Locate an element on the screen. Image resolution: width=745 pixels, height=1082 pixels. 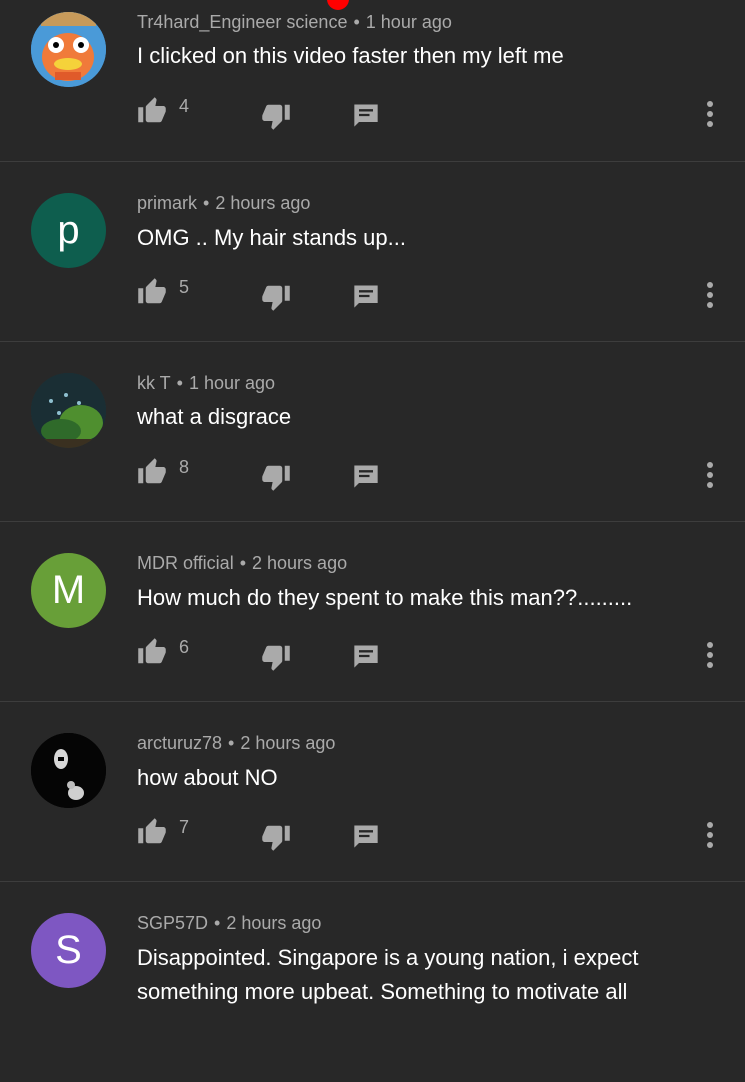
comment-meta: SGP57D • 2 hours ago is located at coordinates (229, 923).